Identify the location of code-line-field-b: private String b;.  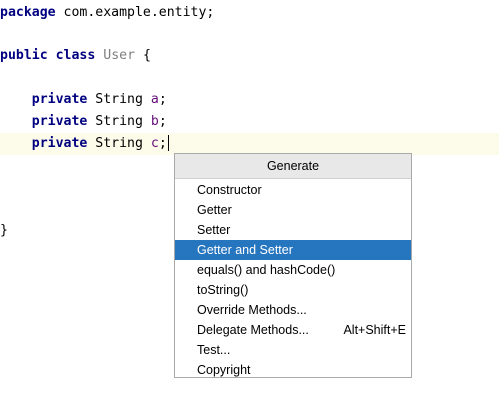
(249, 122).